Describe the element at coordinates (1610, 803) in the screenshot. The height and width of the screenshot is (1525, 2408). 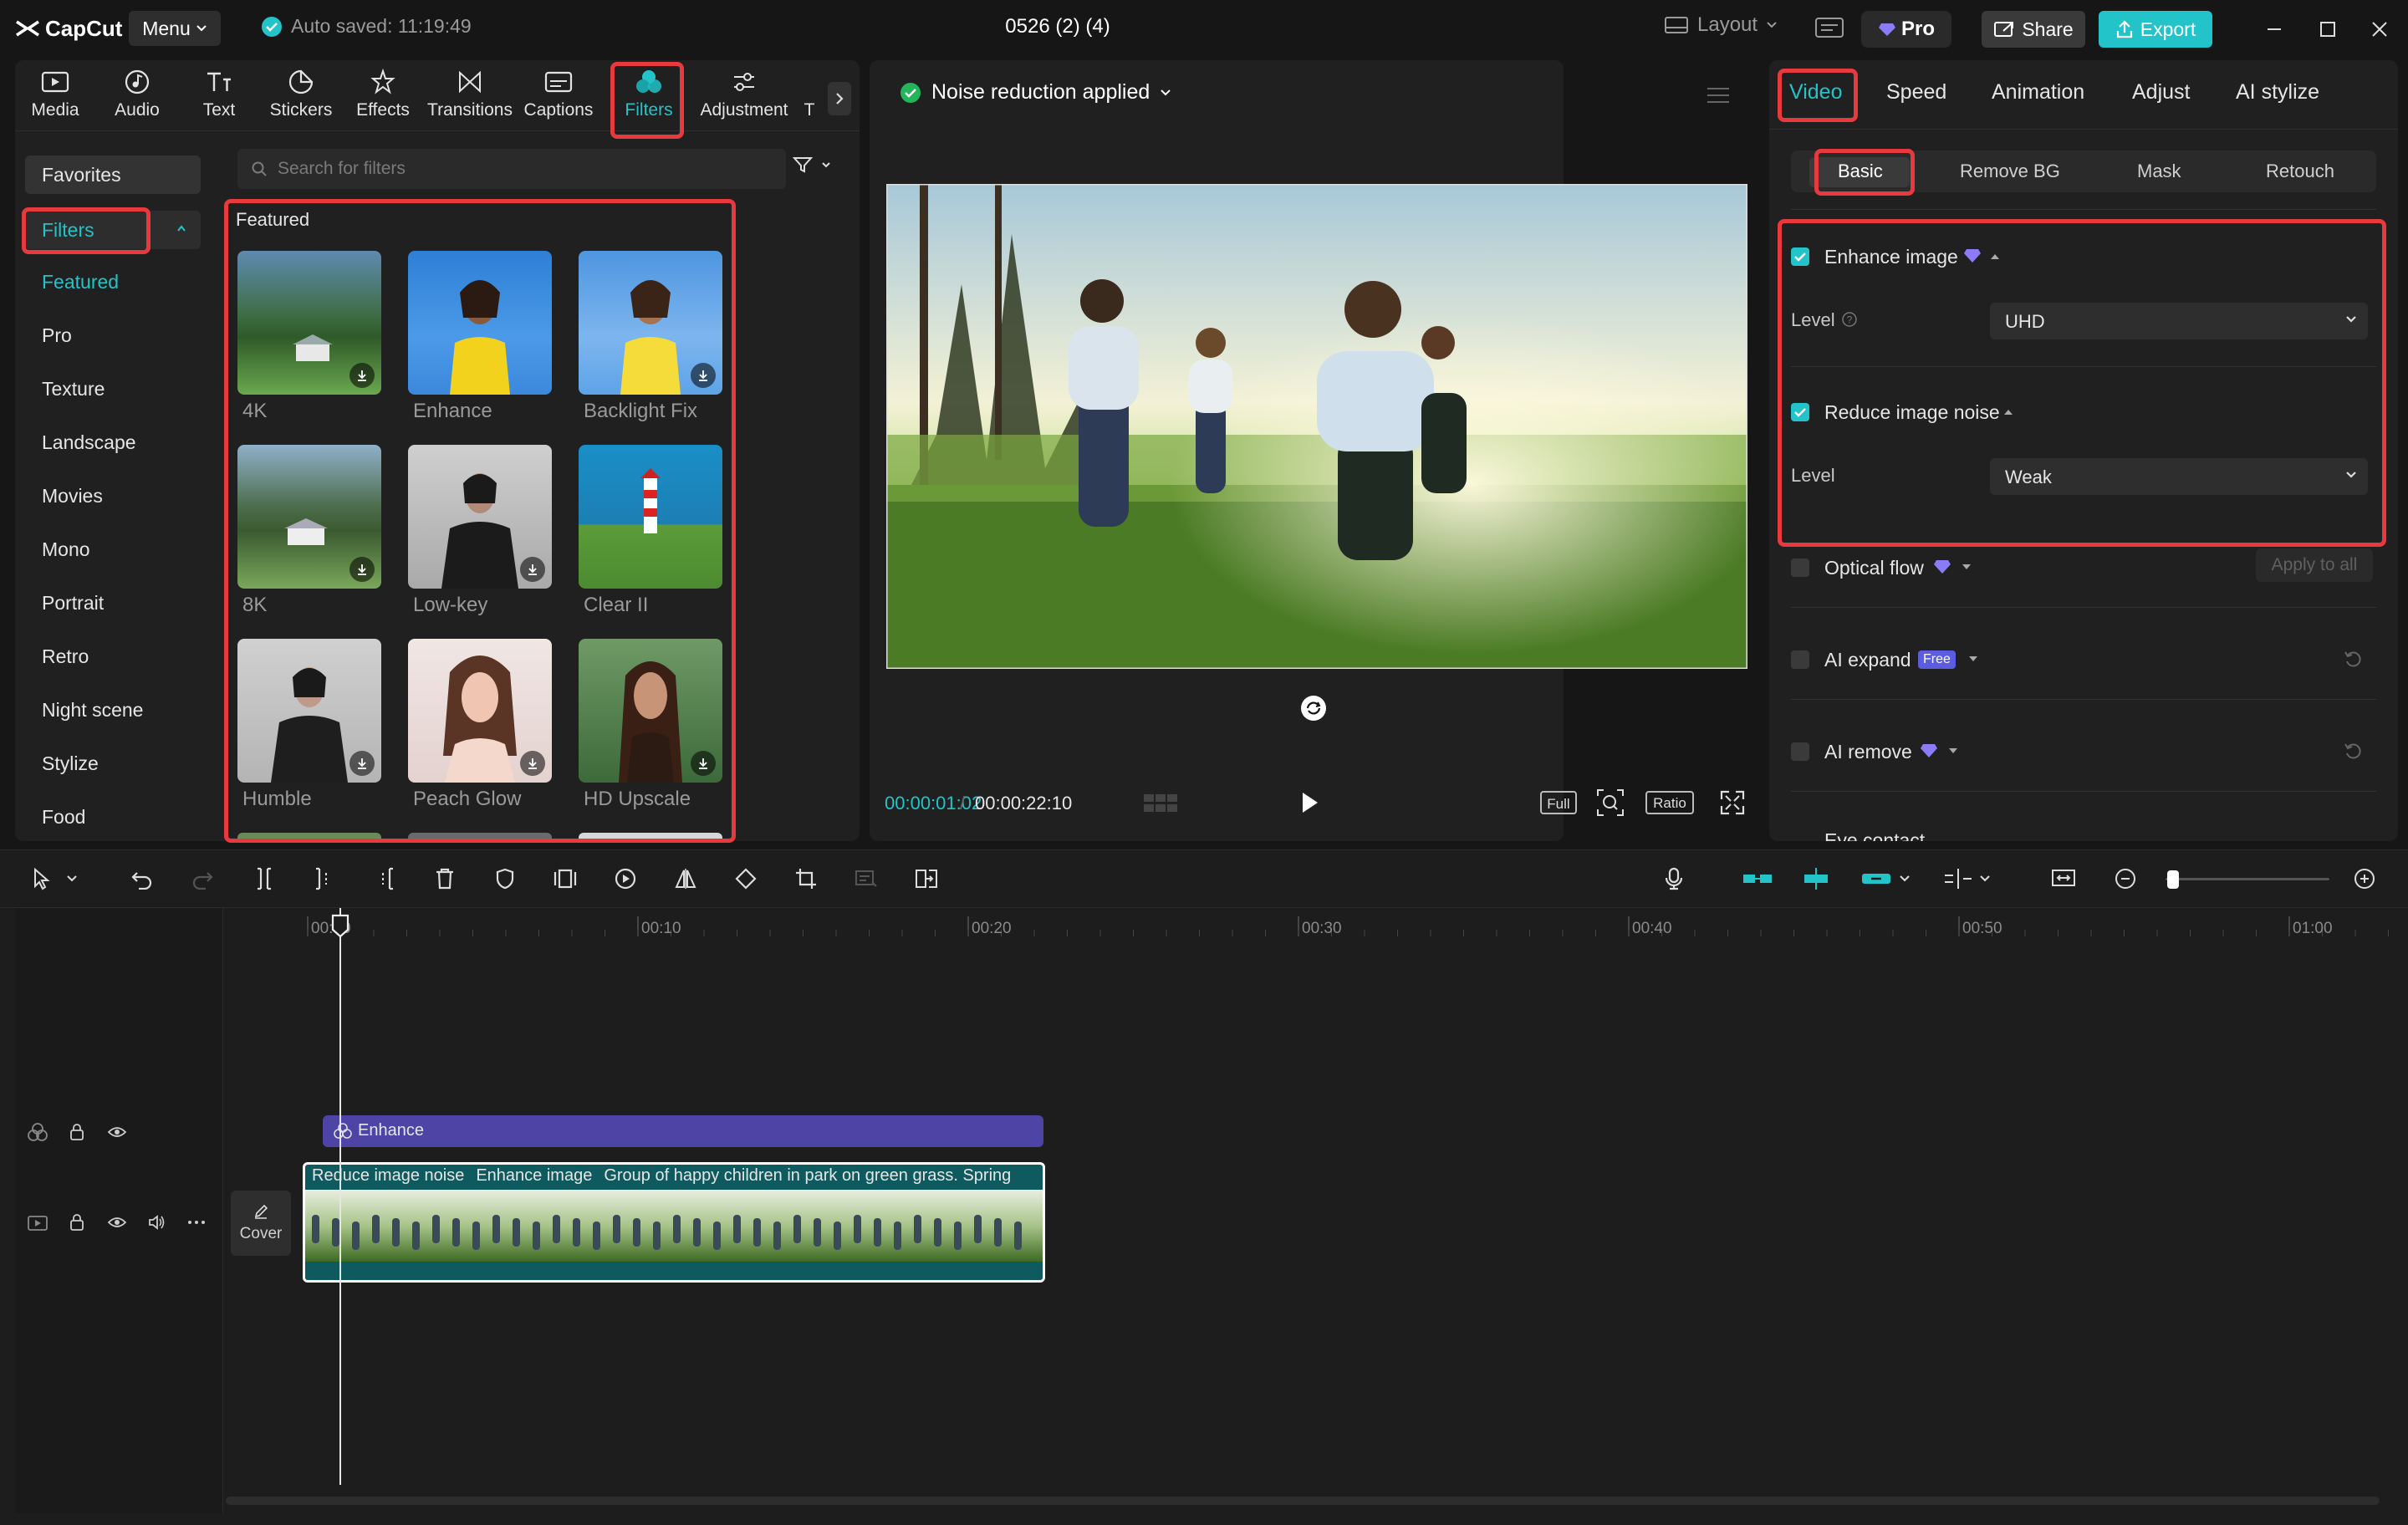
I see `zoom-fit-icon` at that location.